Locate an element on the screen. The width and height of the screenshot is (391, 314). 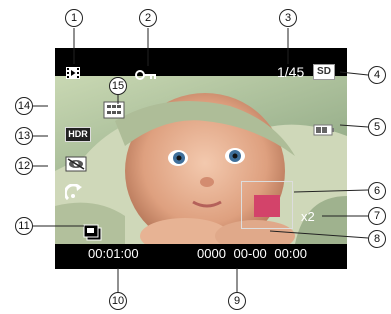
callout-10: 10 is located at coordinates (118, 301).